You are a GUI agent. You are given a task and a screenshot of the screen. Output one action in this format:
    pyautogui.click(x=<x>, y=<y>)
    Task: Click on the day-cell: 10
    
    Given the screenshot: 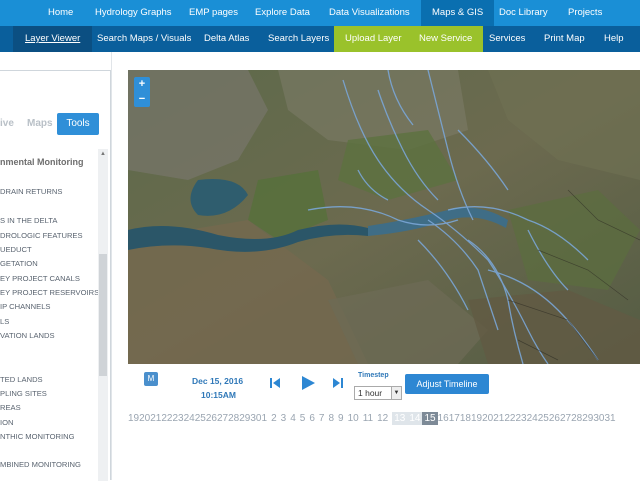 What is the action you would take?
    pyautogui.click(x=353, y=418)
    